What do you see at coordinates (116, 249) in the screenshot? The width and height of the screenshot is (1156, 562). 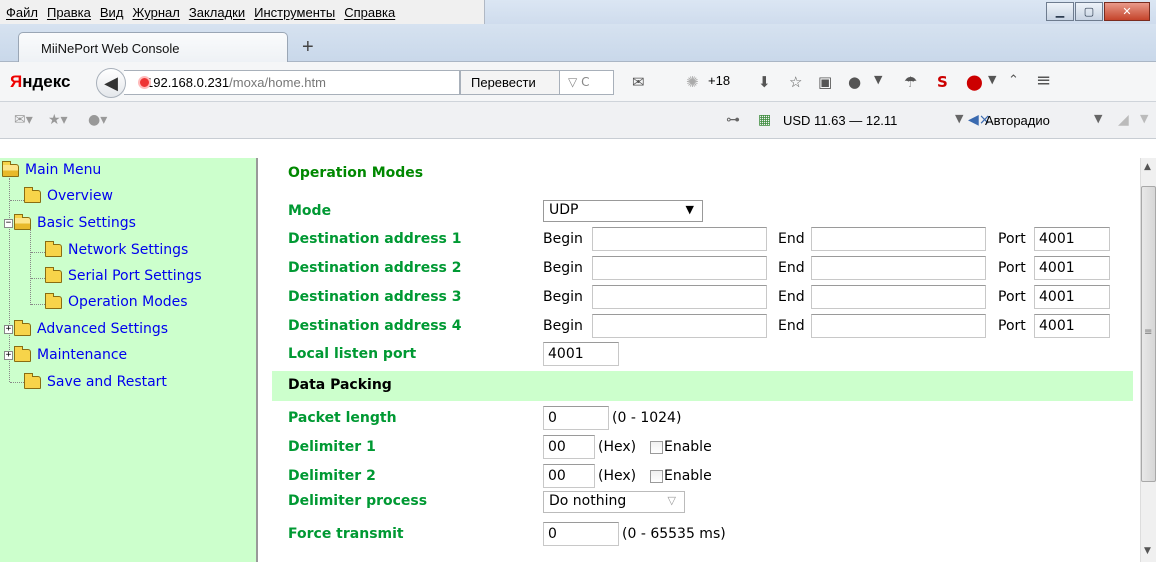 I see `sidebar-item-network-settings: Network Settings` at bounding box center [116, 249].